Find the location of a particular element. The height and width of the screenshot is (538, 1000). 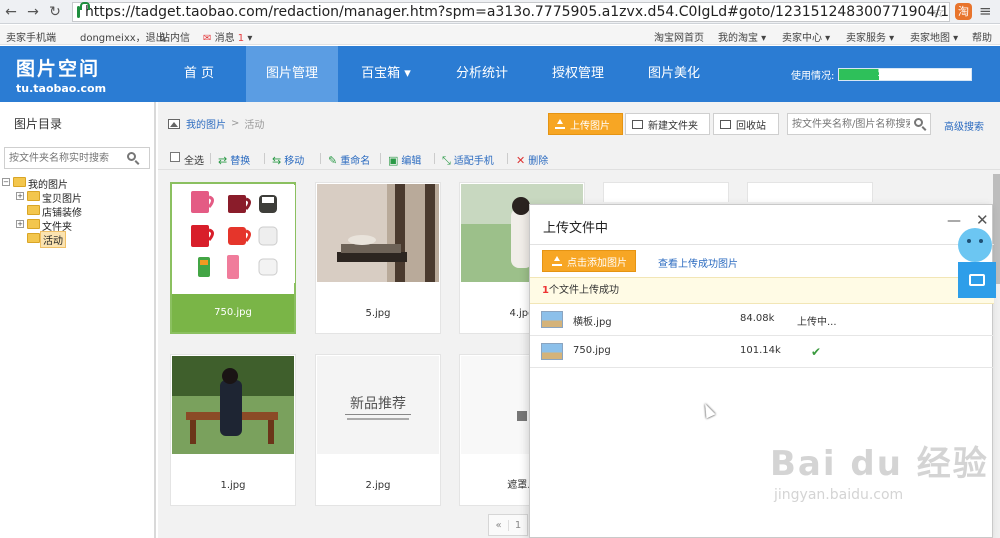

mobile-seller-link: 卖家手机端 is located at coordinates (31, 36).